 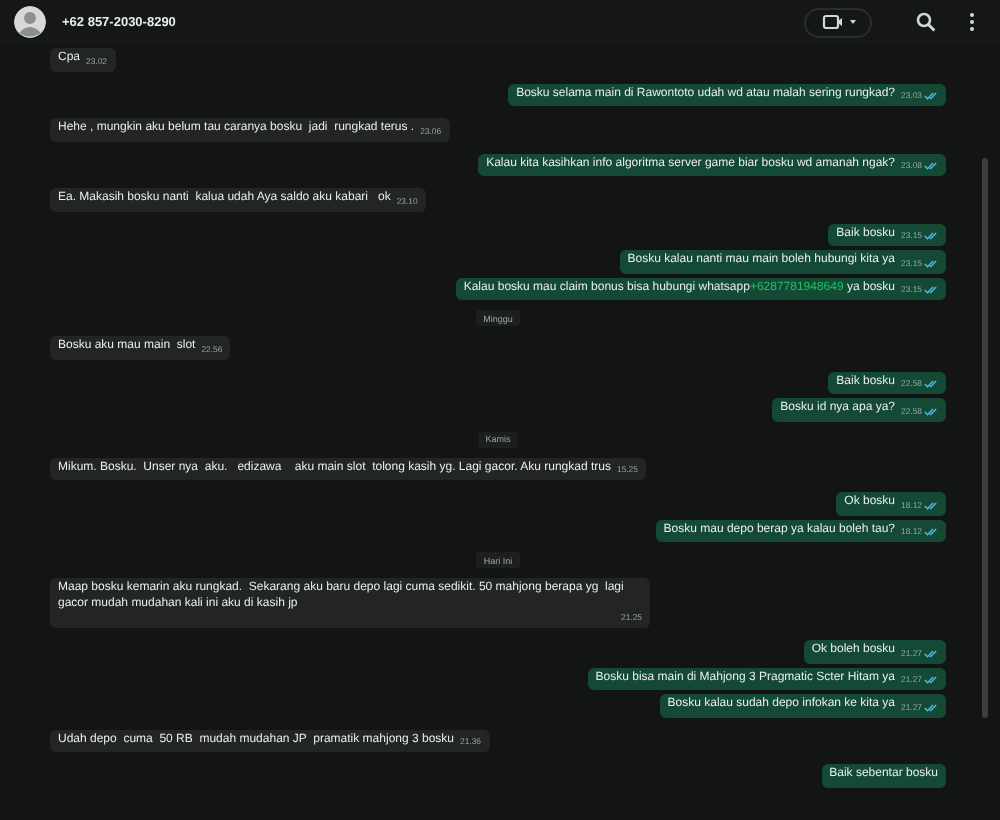 What do you see at coordinates (926, 22) in the screenshot?
I see `search-icon` at bounding box center [926, 22].